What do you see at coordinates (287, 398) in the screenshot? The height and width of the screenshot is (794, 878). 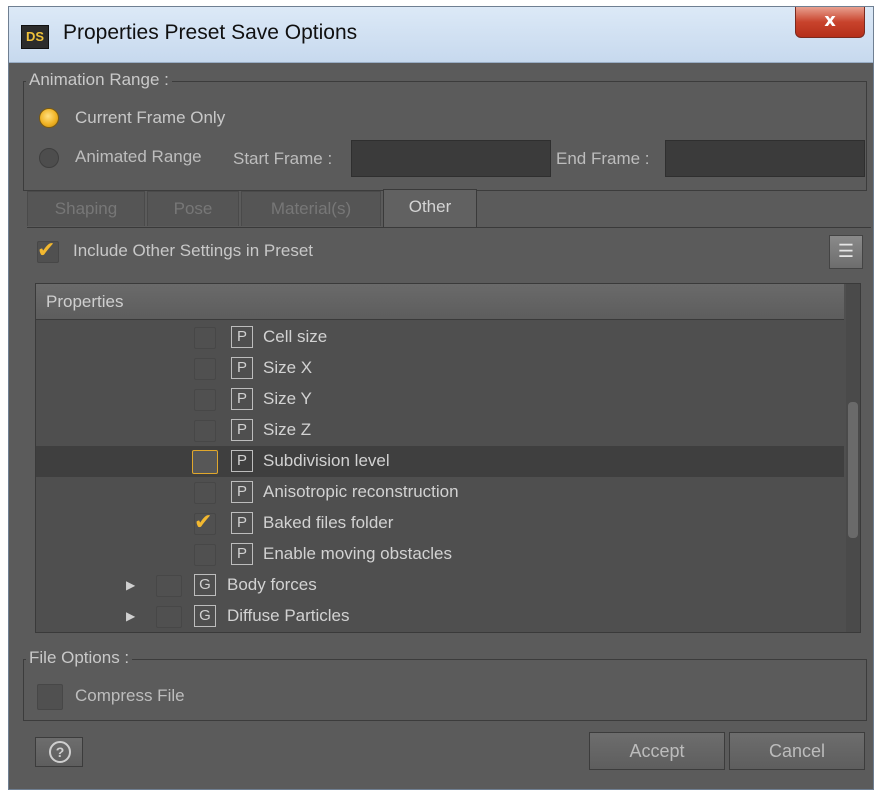 I see `row-label: Size Y` at bounding box center [287, 398].